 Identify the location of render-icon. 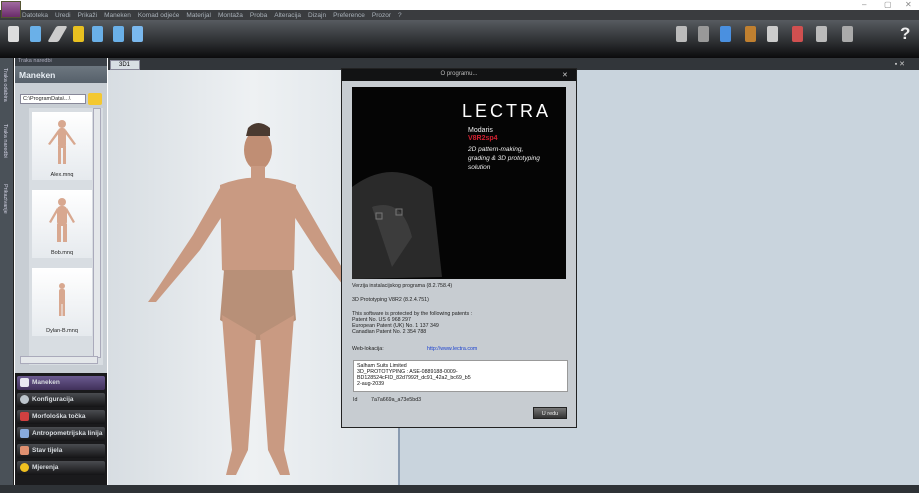
(797, 34).